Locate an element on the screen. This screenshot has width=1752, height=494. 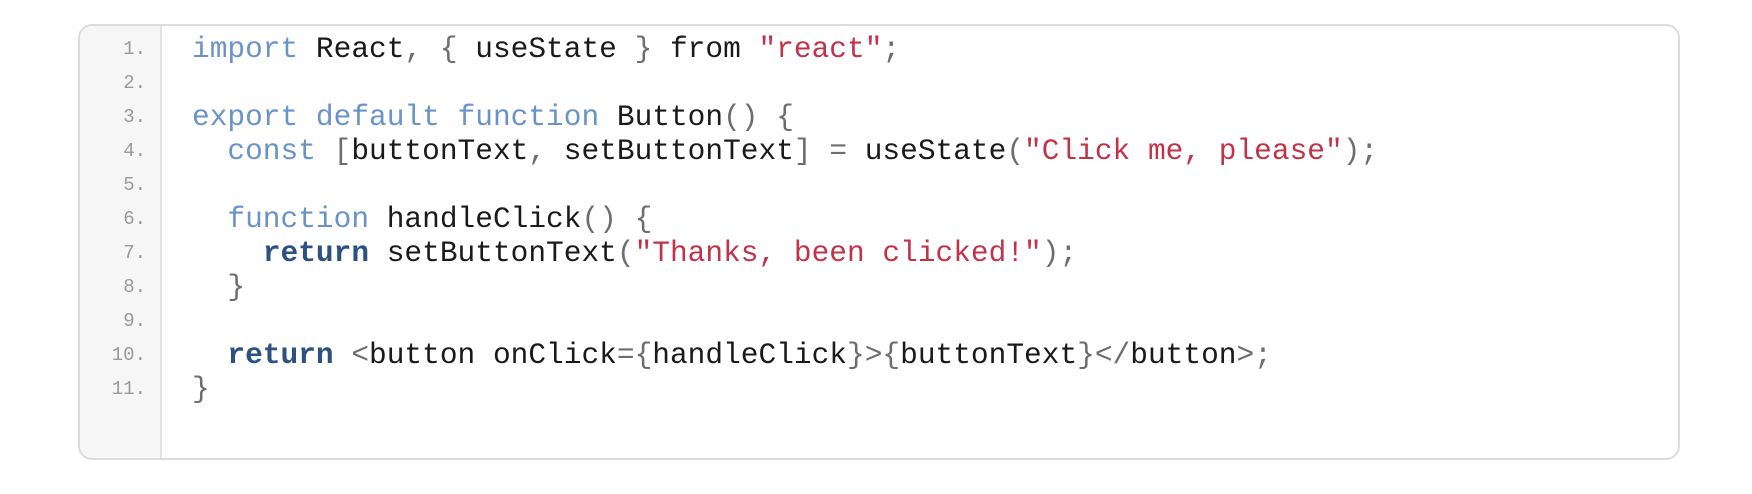
line-number: 7. is located at coordinates (134, 253).